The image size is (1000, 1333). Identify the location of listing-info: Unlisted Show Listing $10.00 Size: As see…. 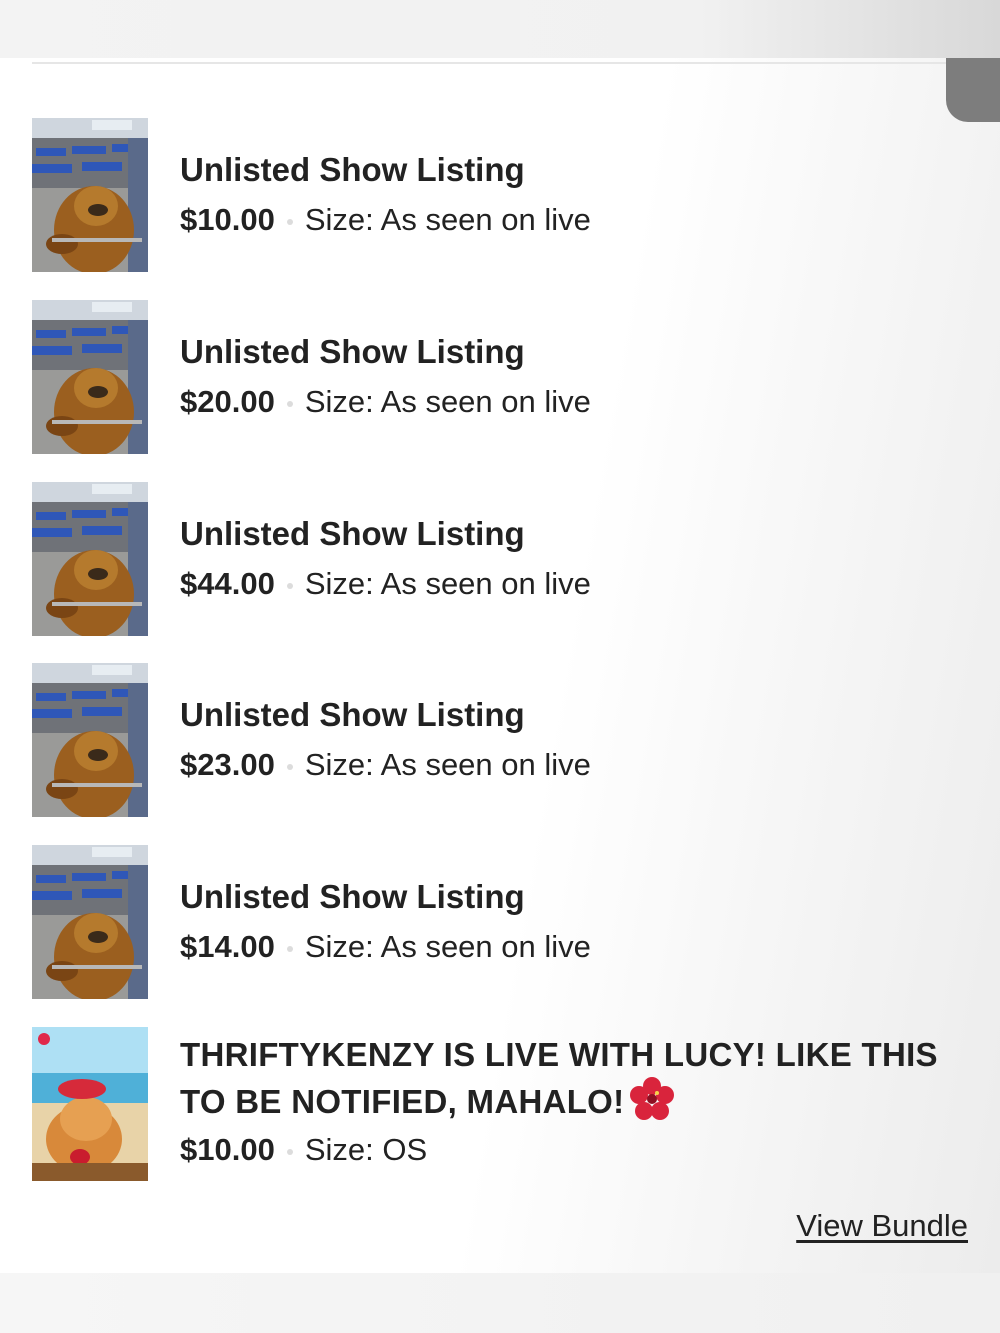
(560, 194).